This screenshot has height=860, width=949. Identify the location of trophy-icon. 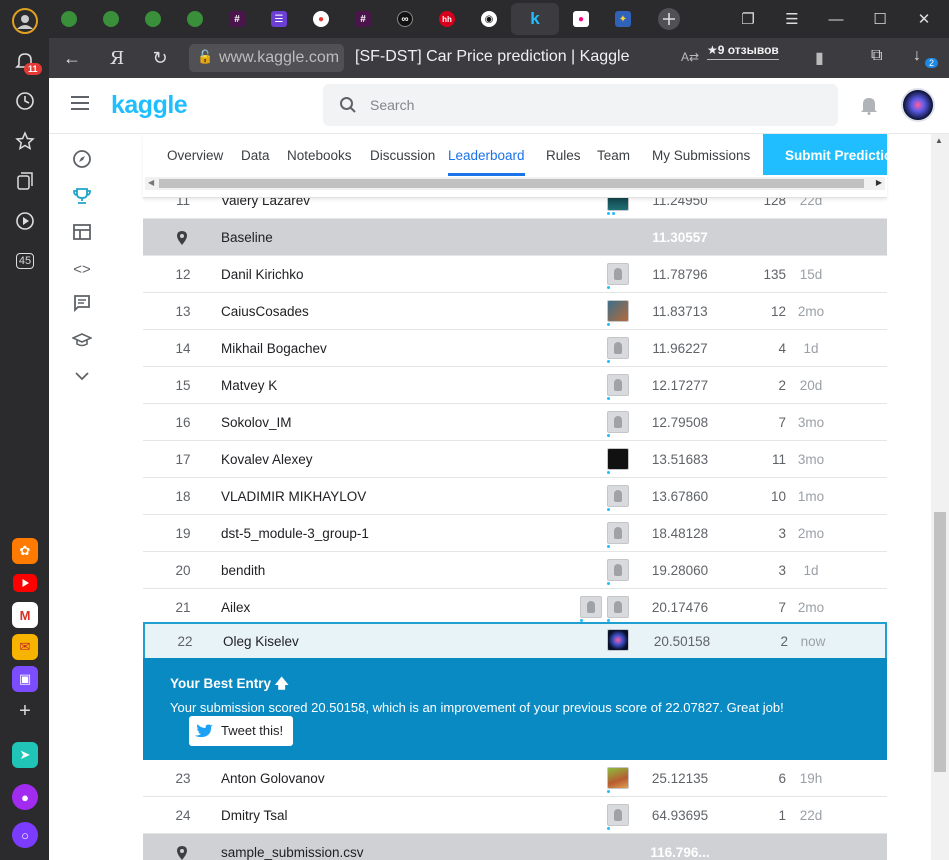
(82, 196).